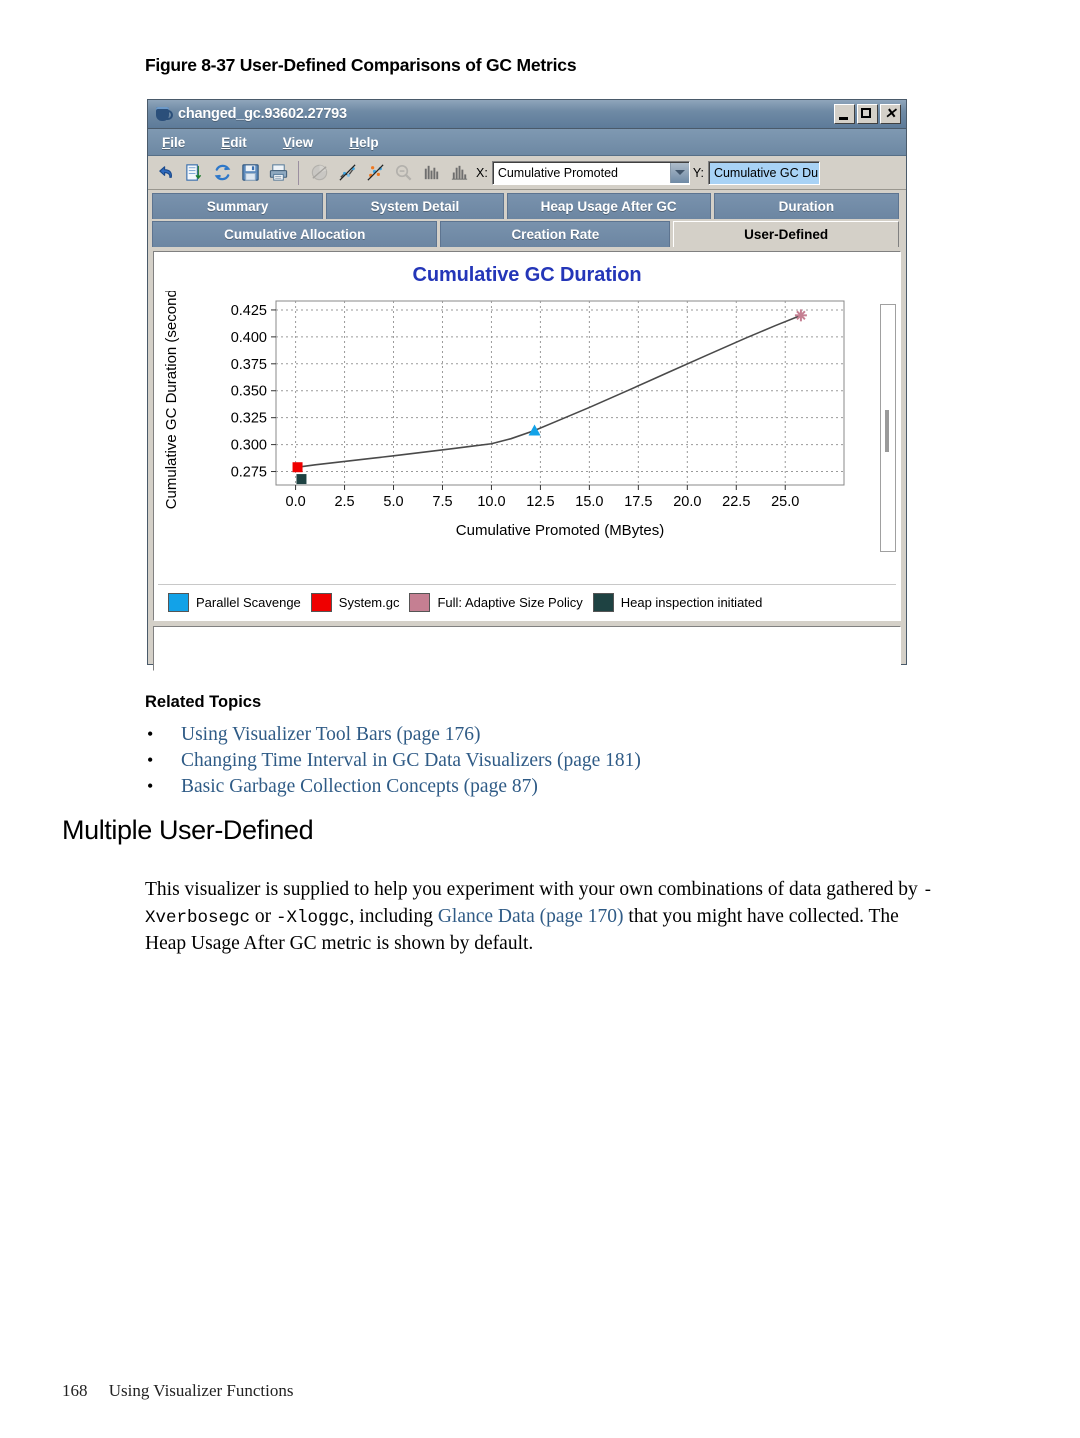 Image resolution: width=1080 pixels, height=1438 pixels. What do you see at coordinates (527, 142) in the screenshot?
I see `menubar: File Edit View Help` at bounding box center [527, 142].